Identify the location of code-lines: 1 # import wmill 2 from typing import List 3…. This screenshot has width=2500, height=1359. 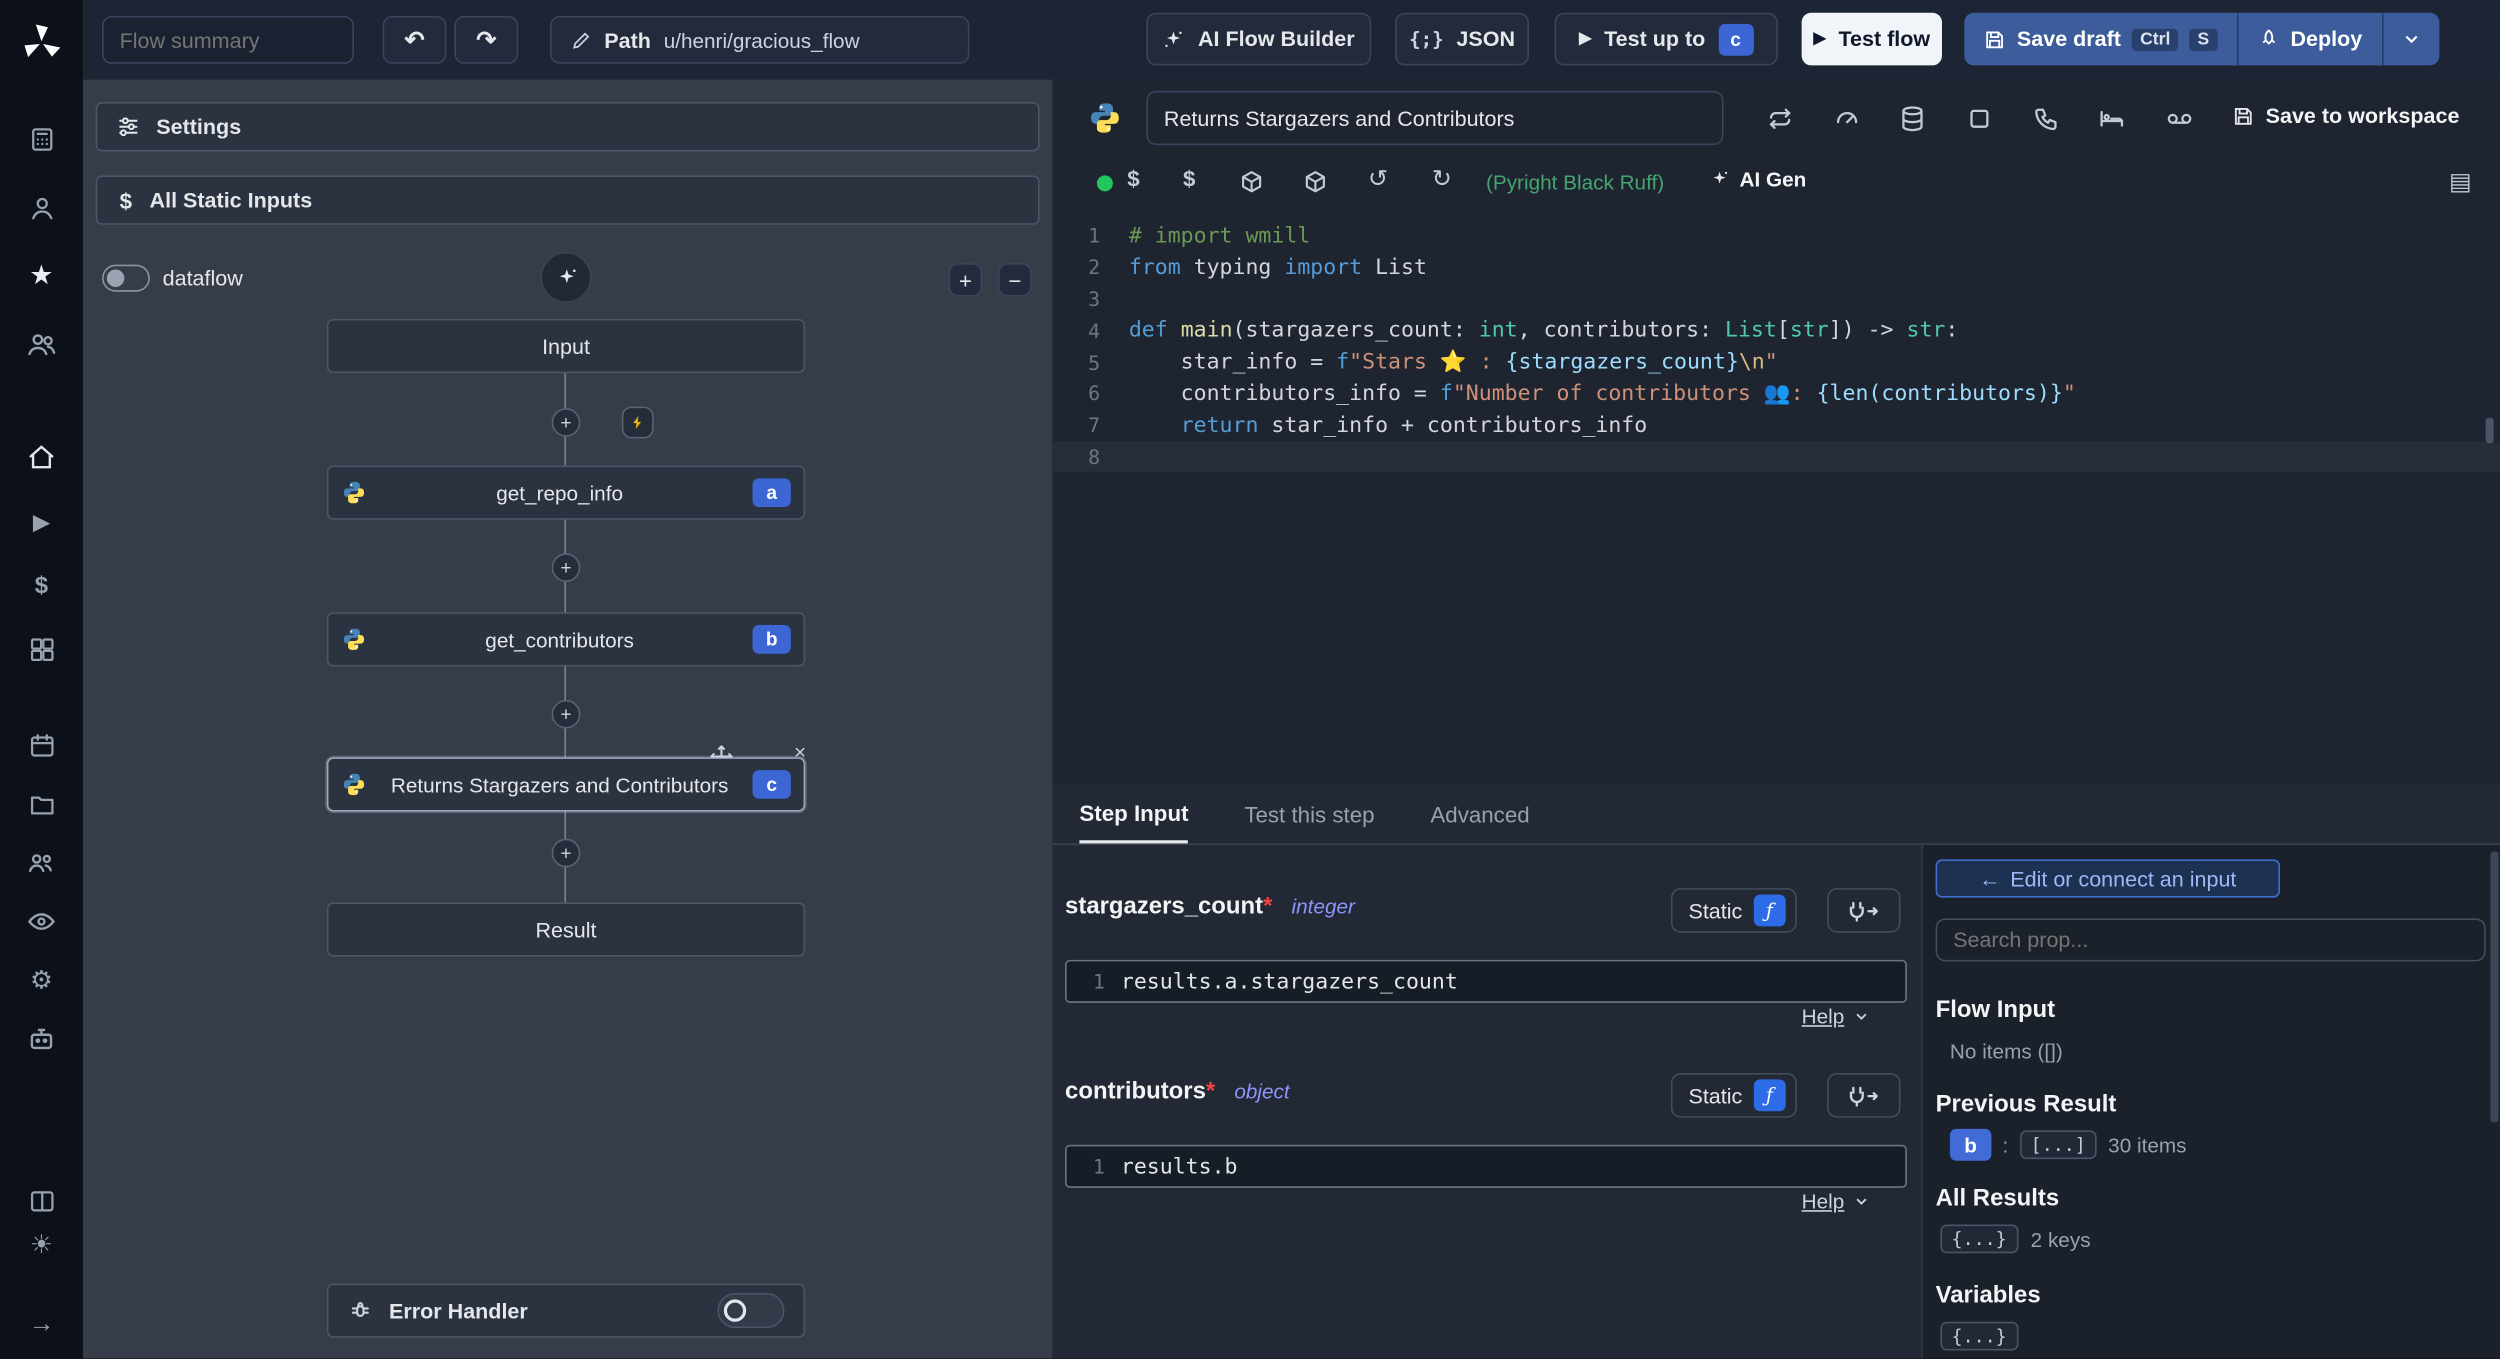
(1776, 346).